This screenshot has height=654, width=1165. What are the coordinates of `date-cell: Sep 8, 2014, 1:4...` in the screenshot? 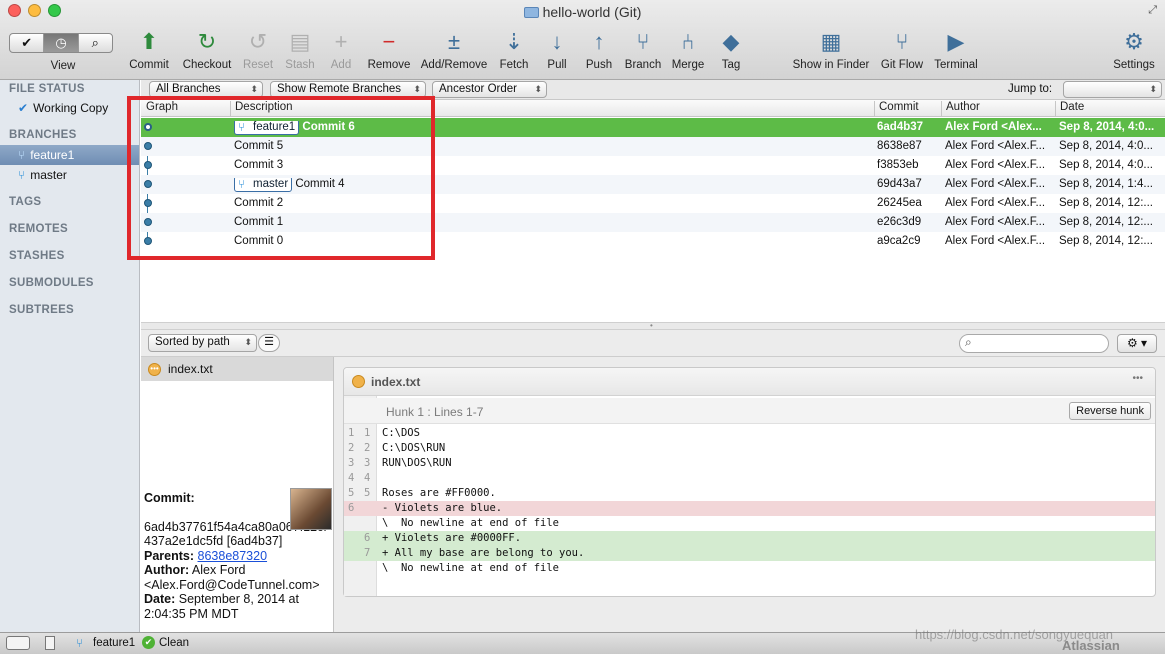 It's located at (1106, 184).